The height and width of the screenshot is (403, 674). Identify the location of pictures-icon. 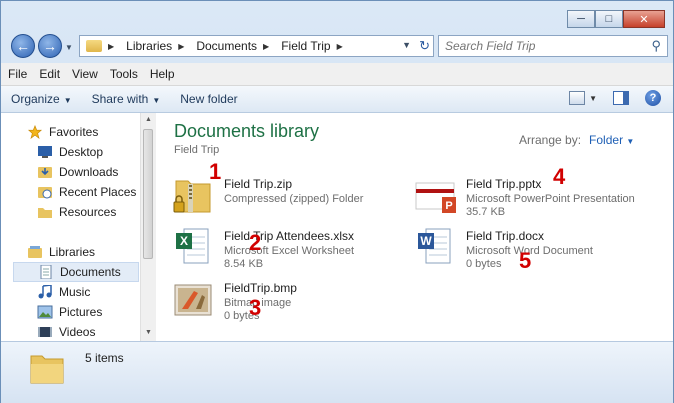
(45, 312).